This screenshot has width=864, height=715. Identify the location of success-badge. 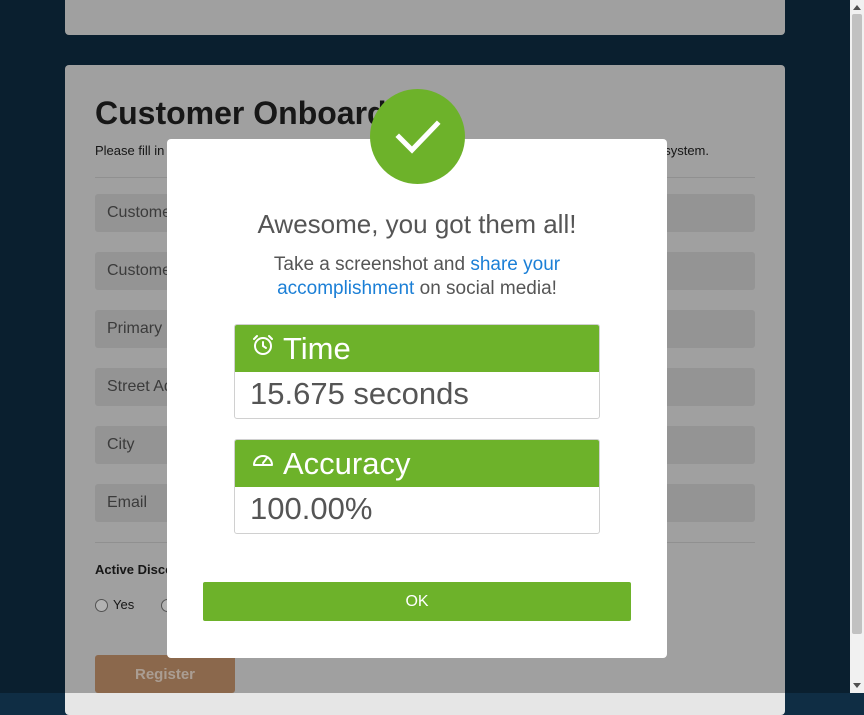
(417, 136).